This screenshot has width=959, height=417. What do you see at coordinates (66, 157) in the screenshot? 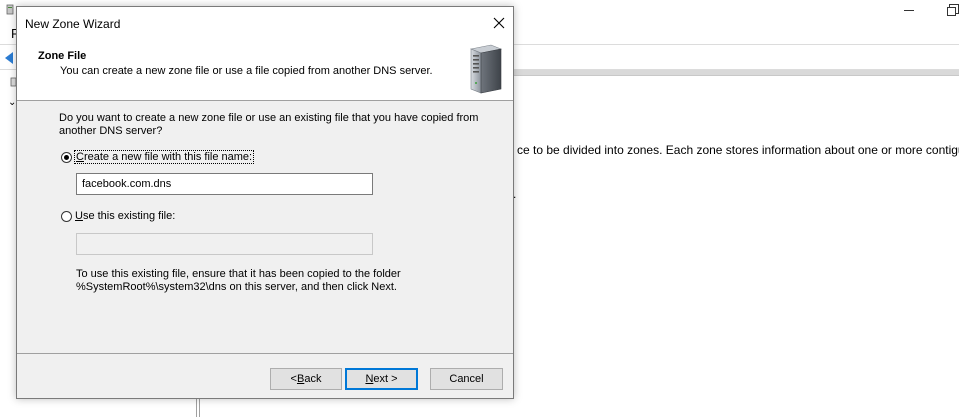
I see `create-new-file-radio` at bounding box center [66, 157].